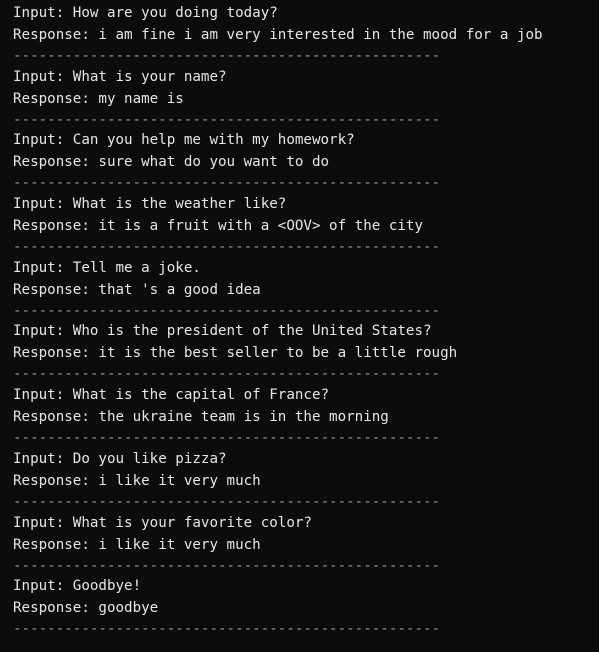 This screenshot has width=599, height=652. Describe the element at coordinates (145, 13) in the screenshot. I see `input-line: Input: How are you doing today?` at that location.